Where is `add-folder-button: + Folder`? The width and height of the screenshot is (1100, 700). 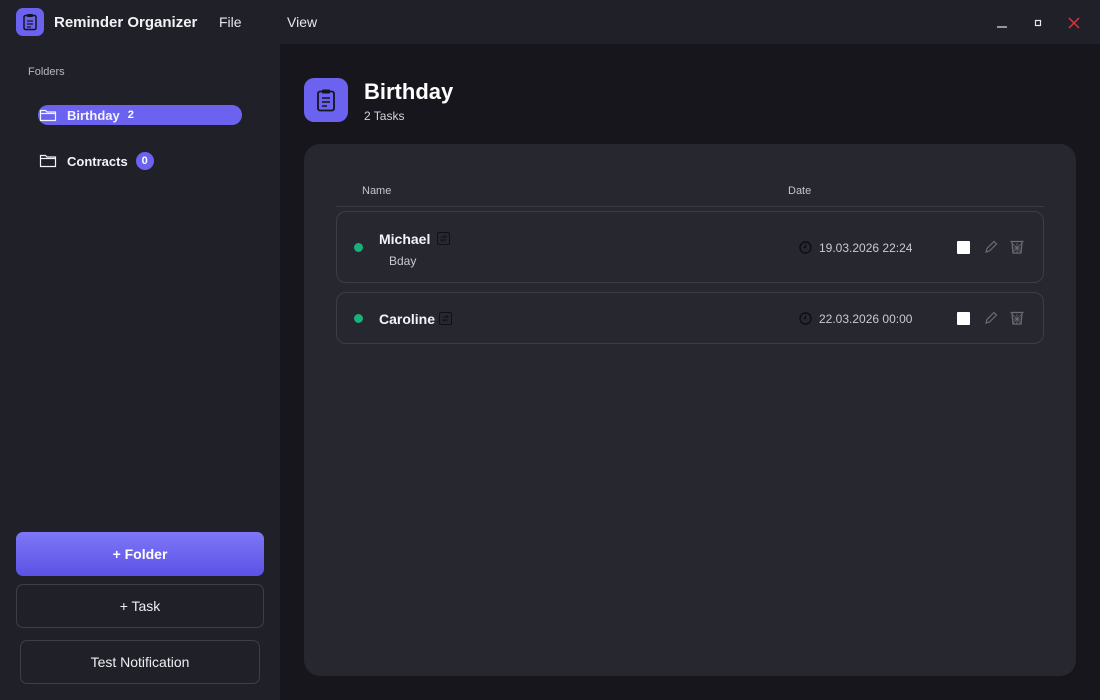 add-folder-button: + Folder is located at coordinates (140, 554).